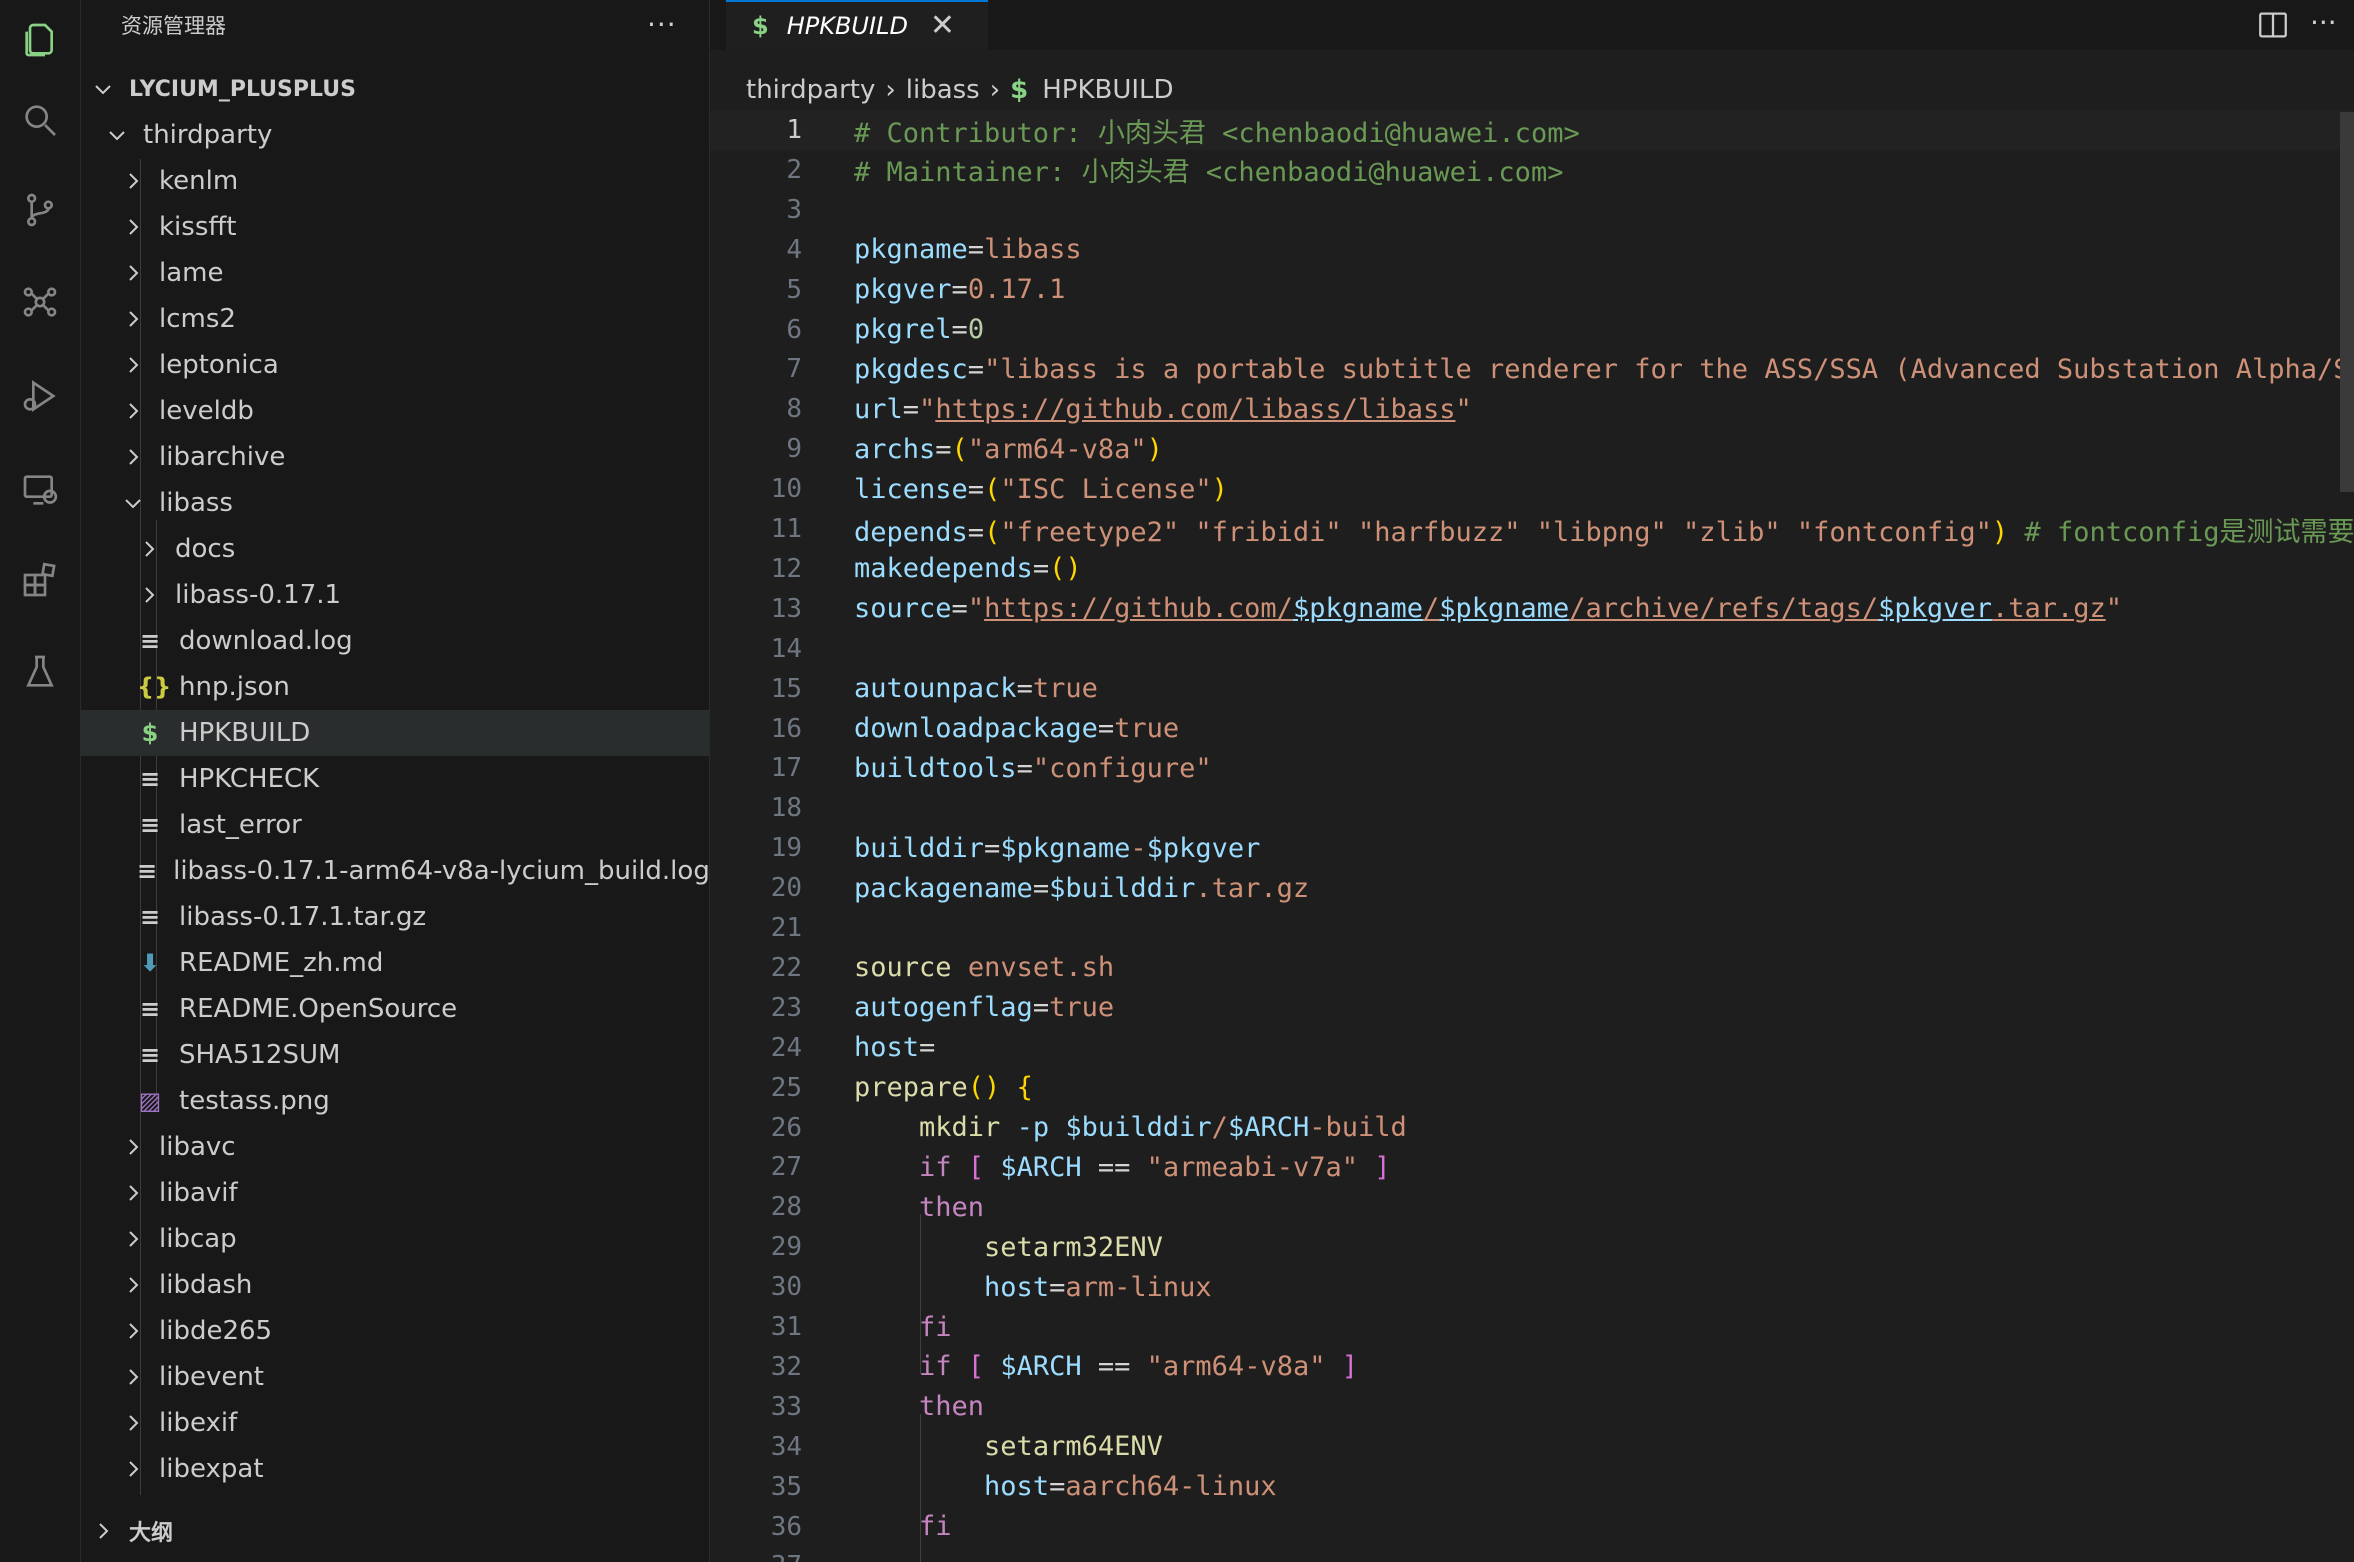 The width and height of the screenshot is (2354, 1562). Describe the element at coordinates (198, 1193) in the screenshot. I see `tree-item-label: libavif` at that location.